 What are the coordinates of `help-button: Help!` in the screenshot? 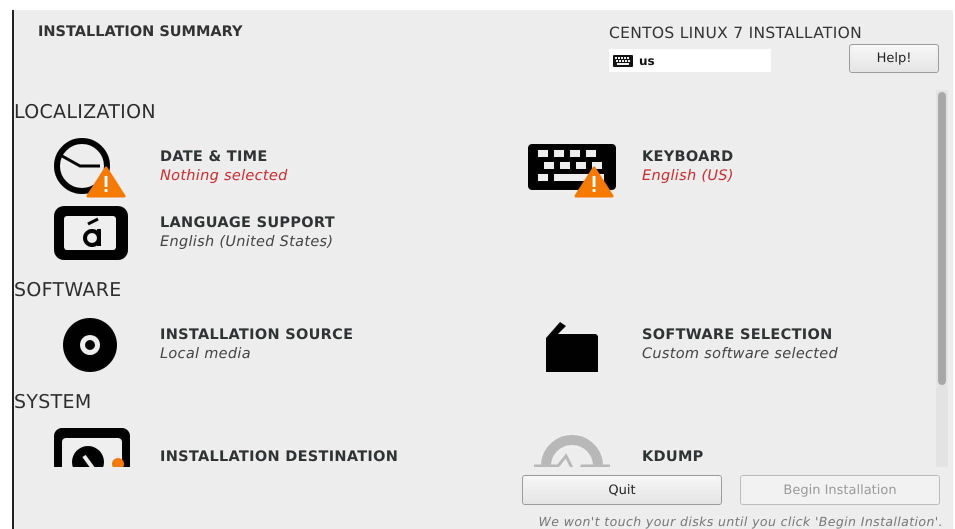 It's located at (894, 58).